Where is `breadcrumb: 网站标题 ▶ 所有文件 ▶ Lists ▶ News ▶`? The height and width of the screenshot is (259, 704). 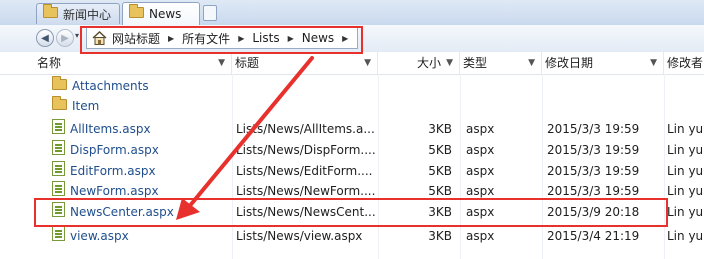 breadcrumb: 网站标题 ▶ 所有文件 ▶ Lists ▶ News ▶ is located at coordinates (222, 38).